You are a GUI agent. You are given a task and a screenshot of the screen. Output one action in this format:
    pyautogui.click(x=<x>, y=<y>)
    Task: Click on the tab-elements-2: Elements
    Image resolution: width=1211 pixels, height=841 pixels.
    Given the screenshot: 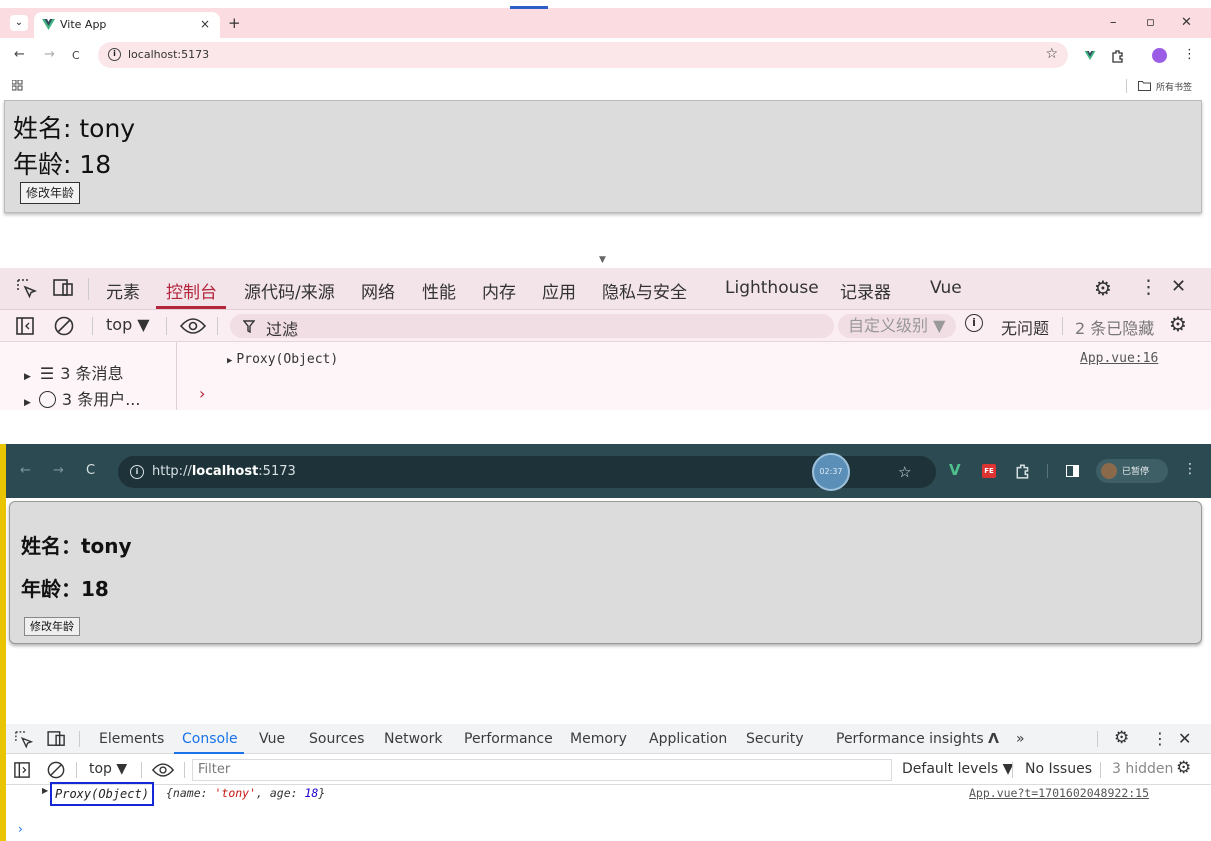 What is the action you would take?
    pyautogui.click(x=131, y=739)
    